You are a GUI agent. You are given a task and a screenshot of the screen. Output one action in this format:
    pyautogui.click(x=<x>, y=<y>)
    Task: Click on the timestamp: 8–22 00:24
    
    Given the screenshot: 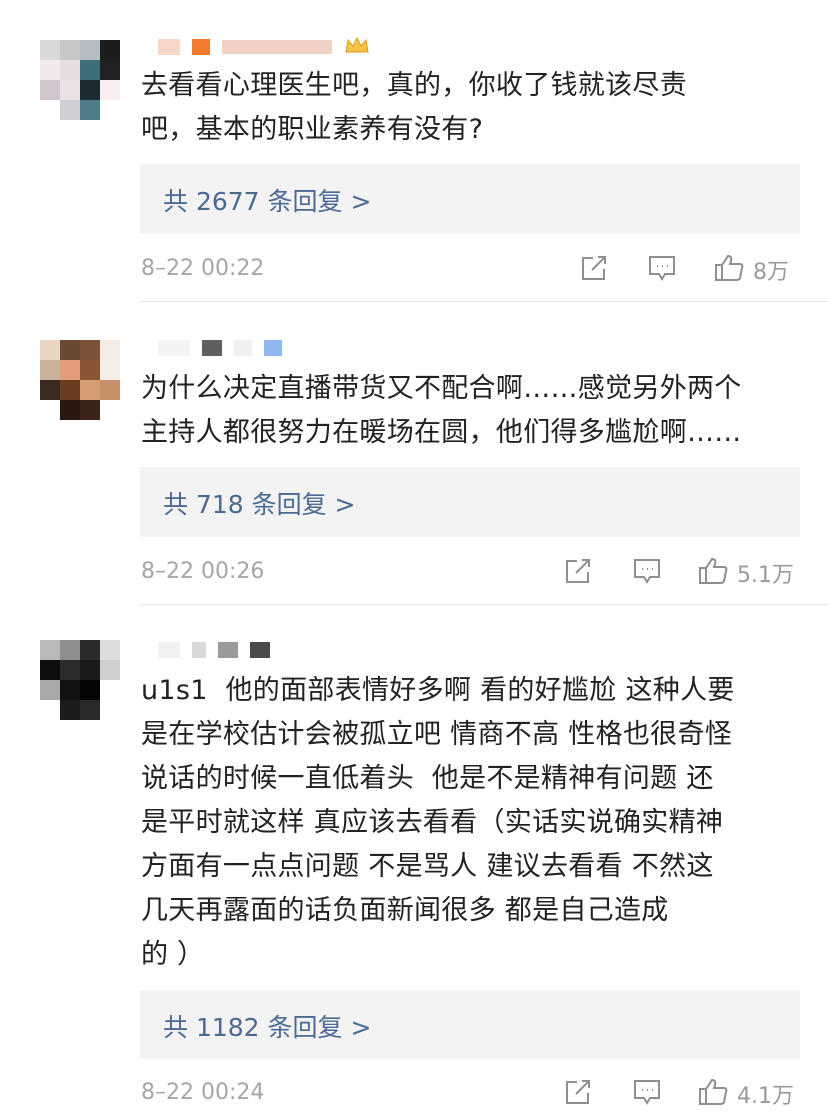 What is the action you would take?
    pyautogui.click(x=203, y=1092)
    